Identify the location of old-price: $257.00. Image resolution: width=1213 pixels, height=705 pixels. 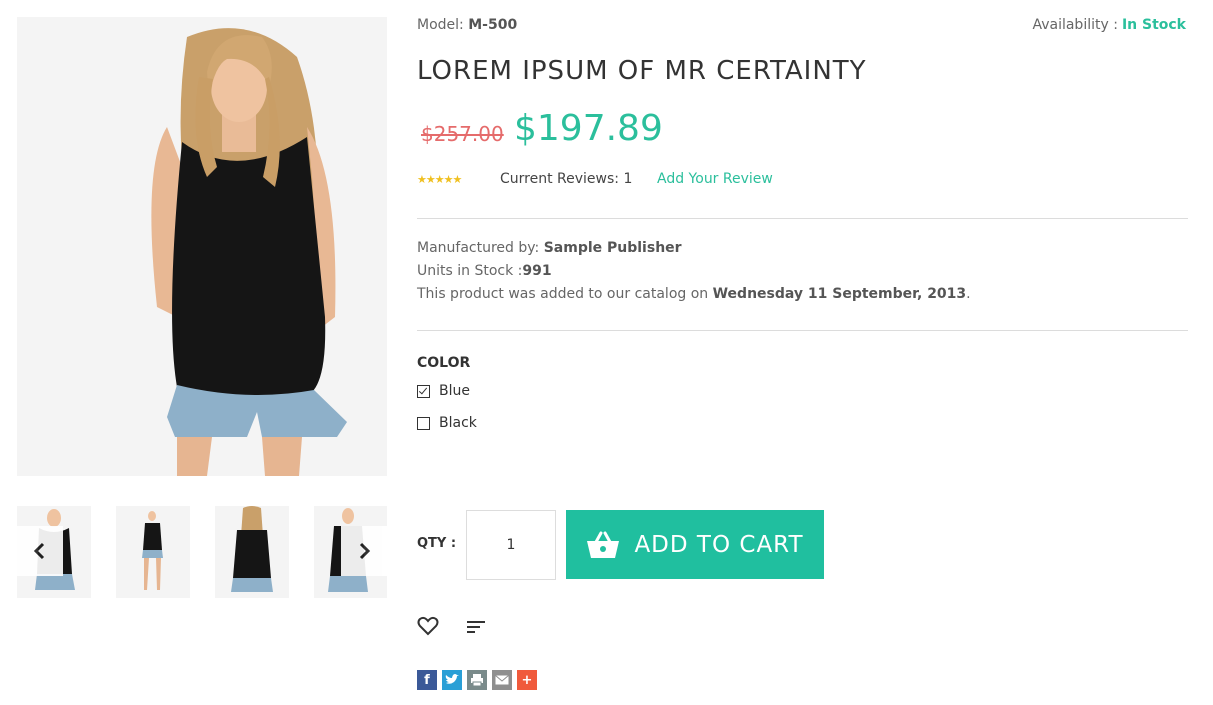
(462, 134).